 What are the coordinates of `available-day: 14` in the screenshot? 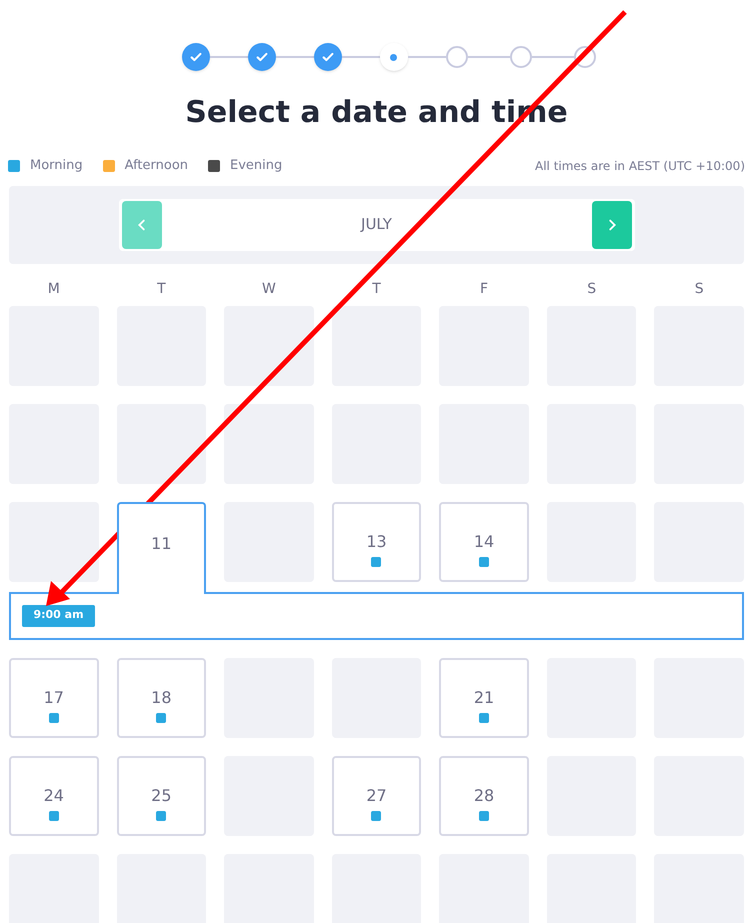 It's located at (484, 542).